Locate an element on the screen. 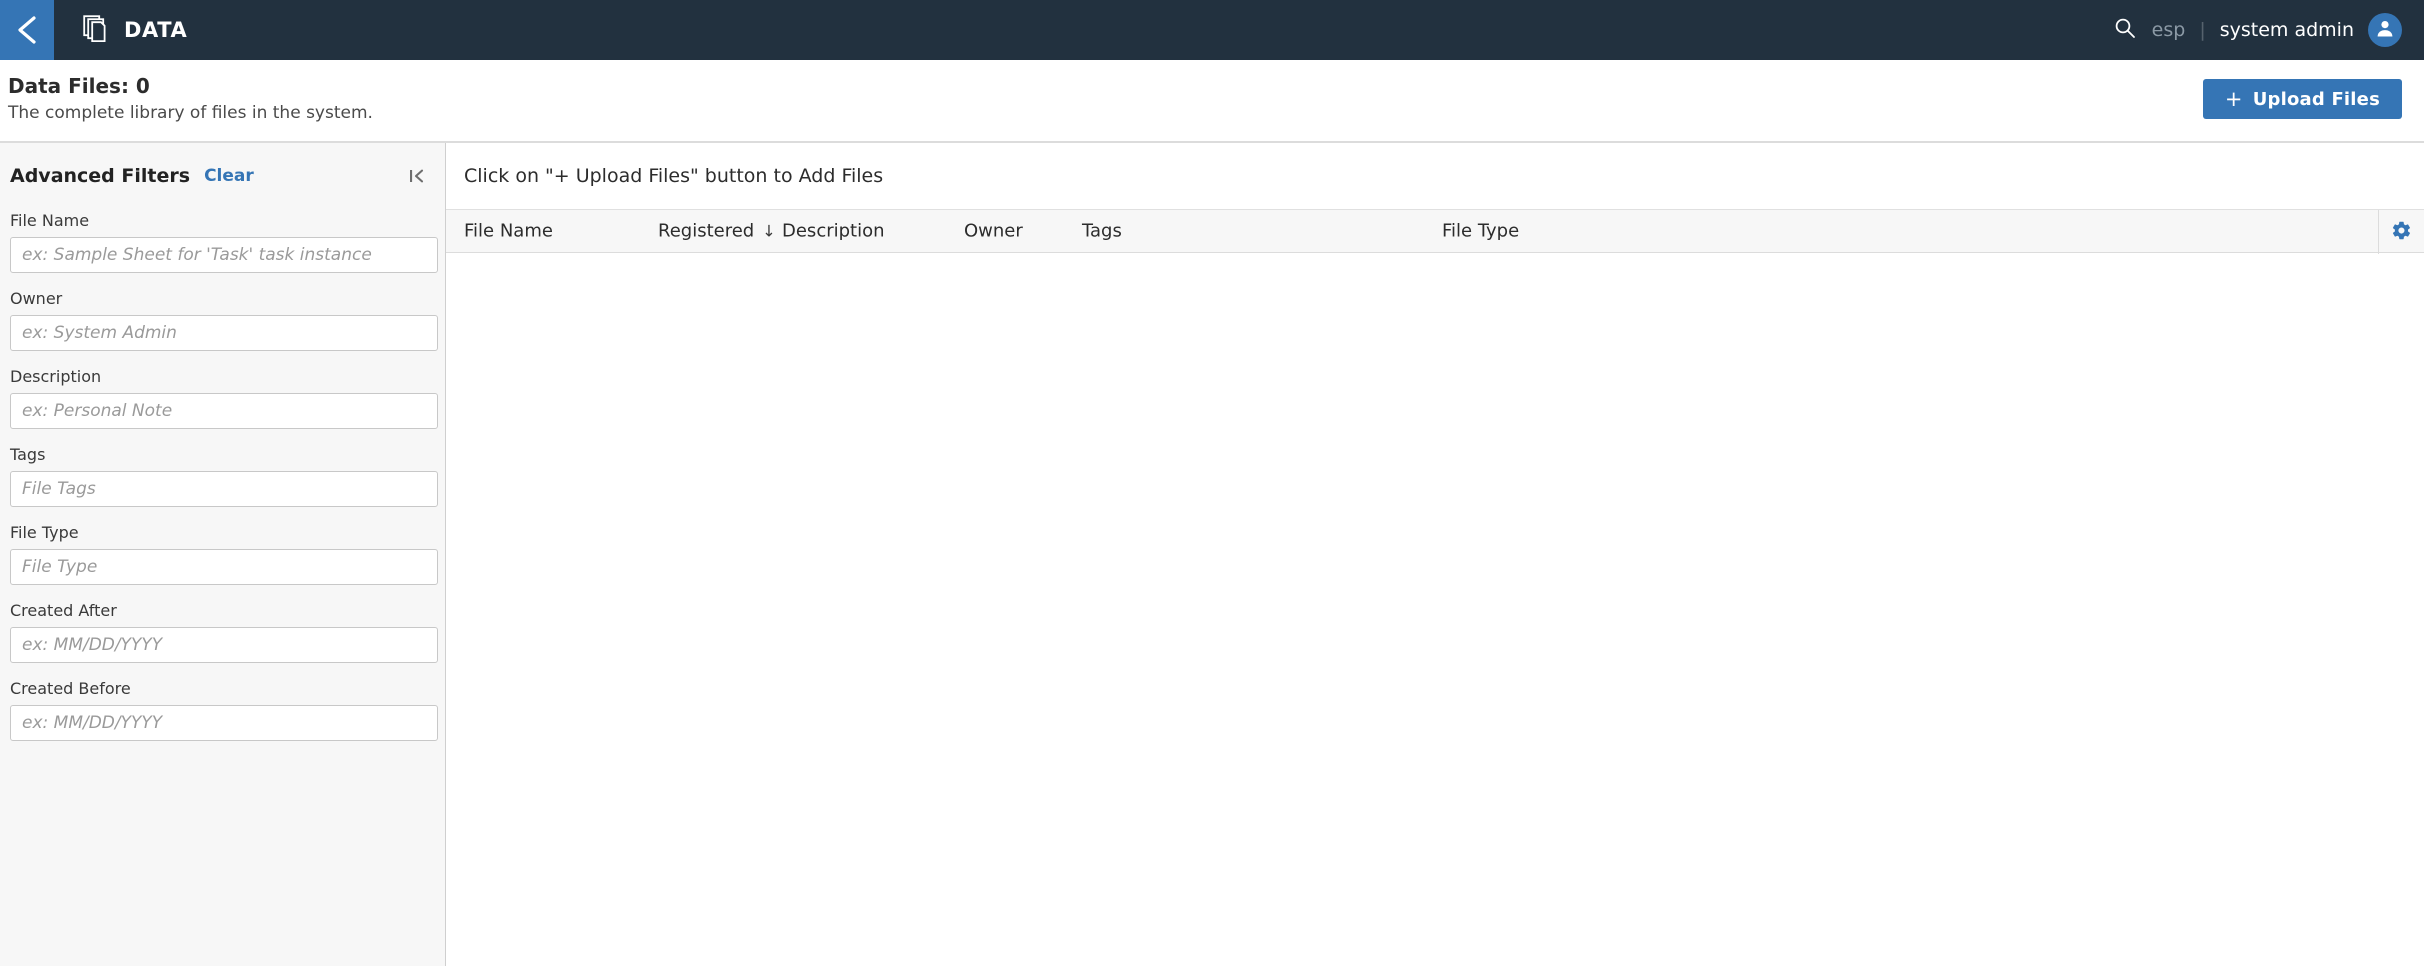 This screenshot has width=2424, height=966. filter-label-created-after: Created After is located at coordinates (63, 610).